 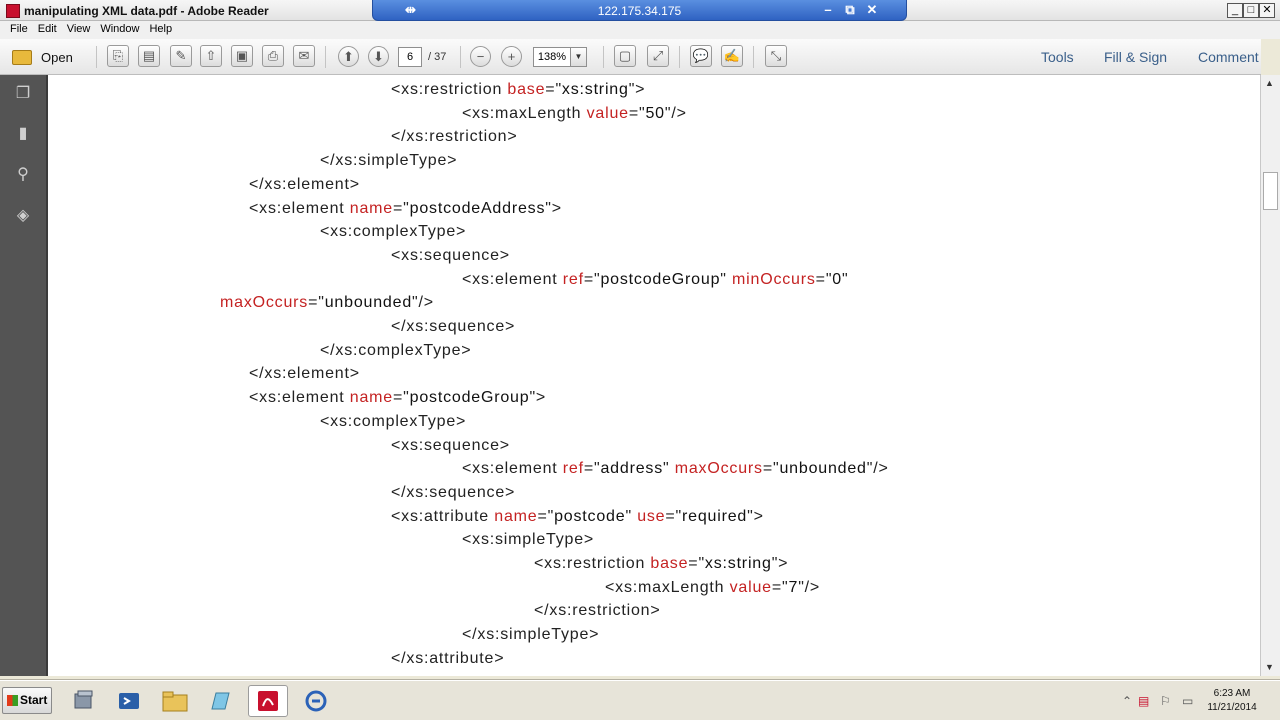 What do you see at coordinates (453, 327) in the screenshot?
I see `code-line: </xs:sequence>` at bounding box center [453, 327].